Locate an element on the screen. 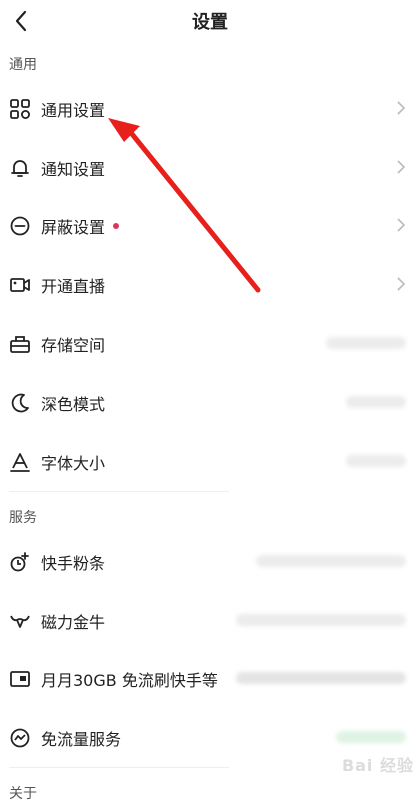  grid-icon is located at coordinates (20, 109).